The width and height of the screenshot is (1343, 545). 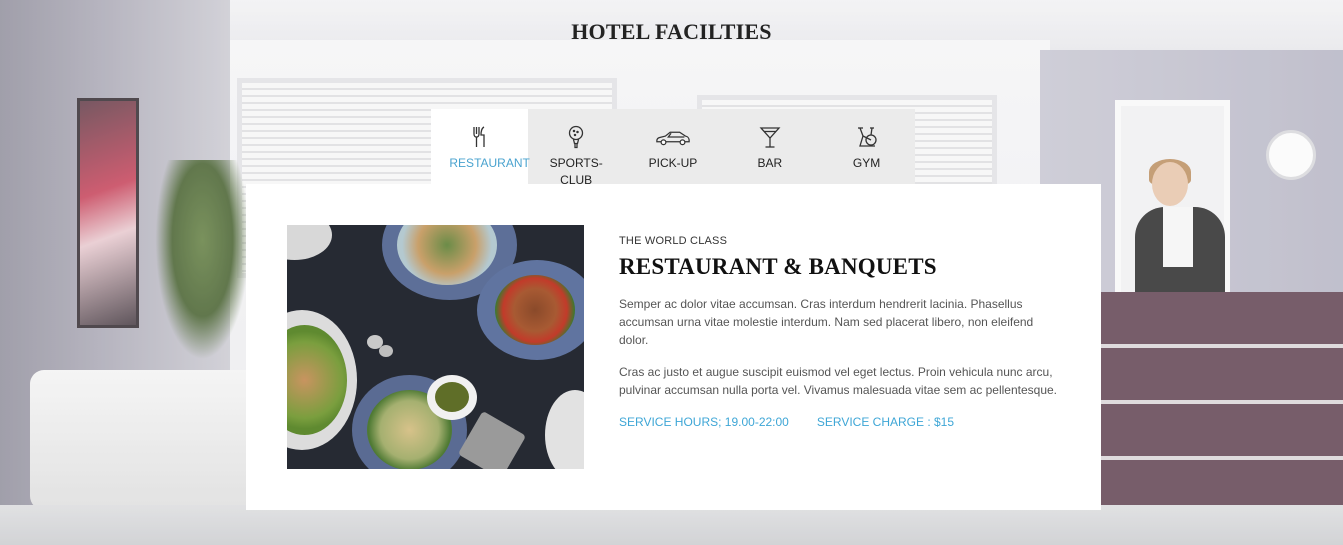 I want to click on tab-label: PICK-UP, so click(x=673, y=163).